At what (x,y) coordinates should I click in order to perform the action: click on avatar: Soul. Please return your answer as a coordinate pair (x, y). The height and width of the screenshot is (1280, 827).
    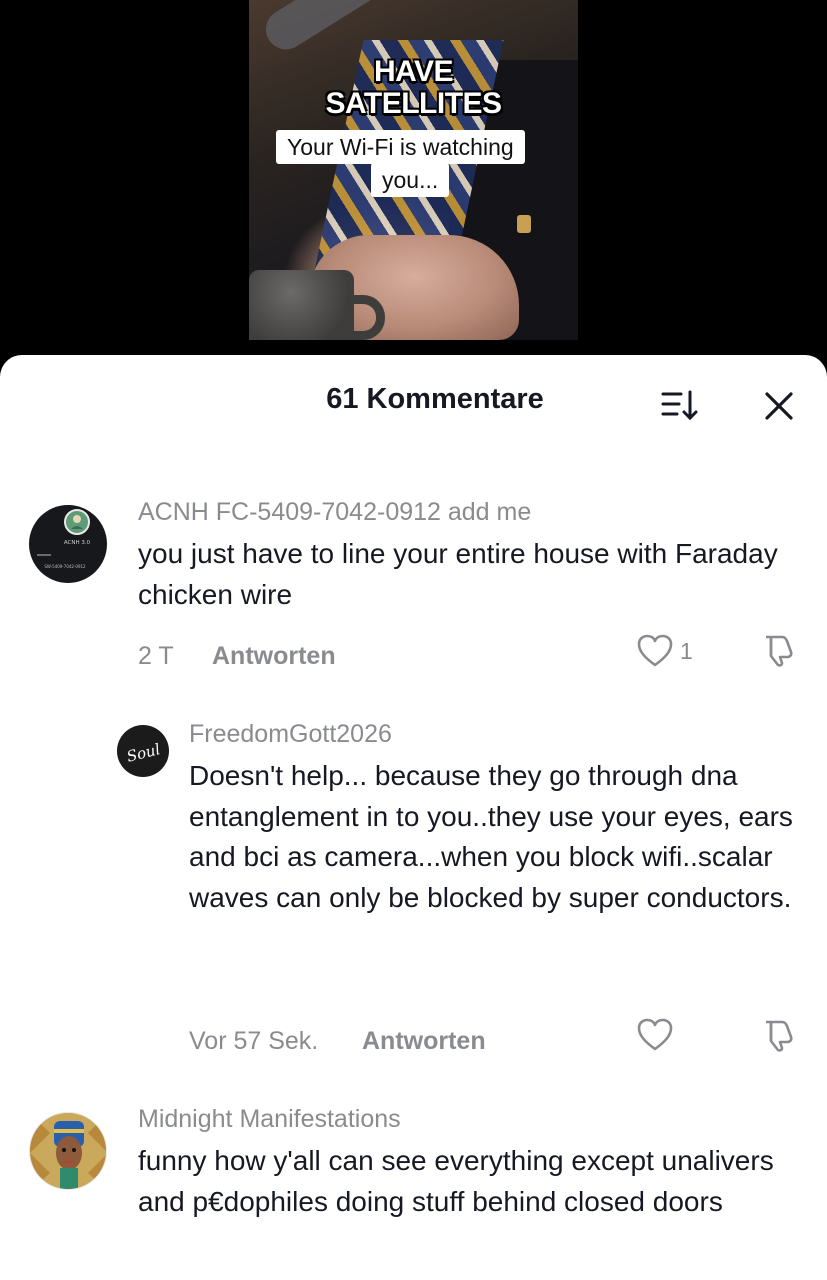
    Looking at the image, I should click on (143, 751).